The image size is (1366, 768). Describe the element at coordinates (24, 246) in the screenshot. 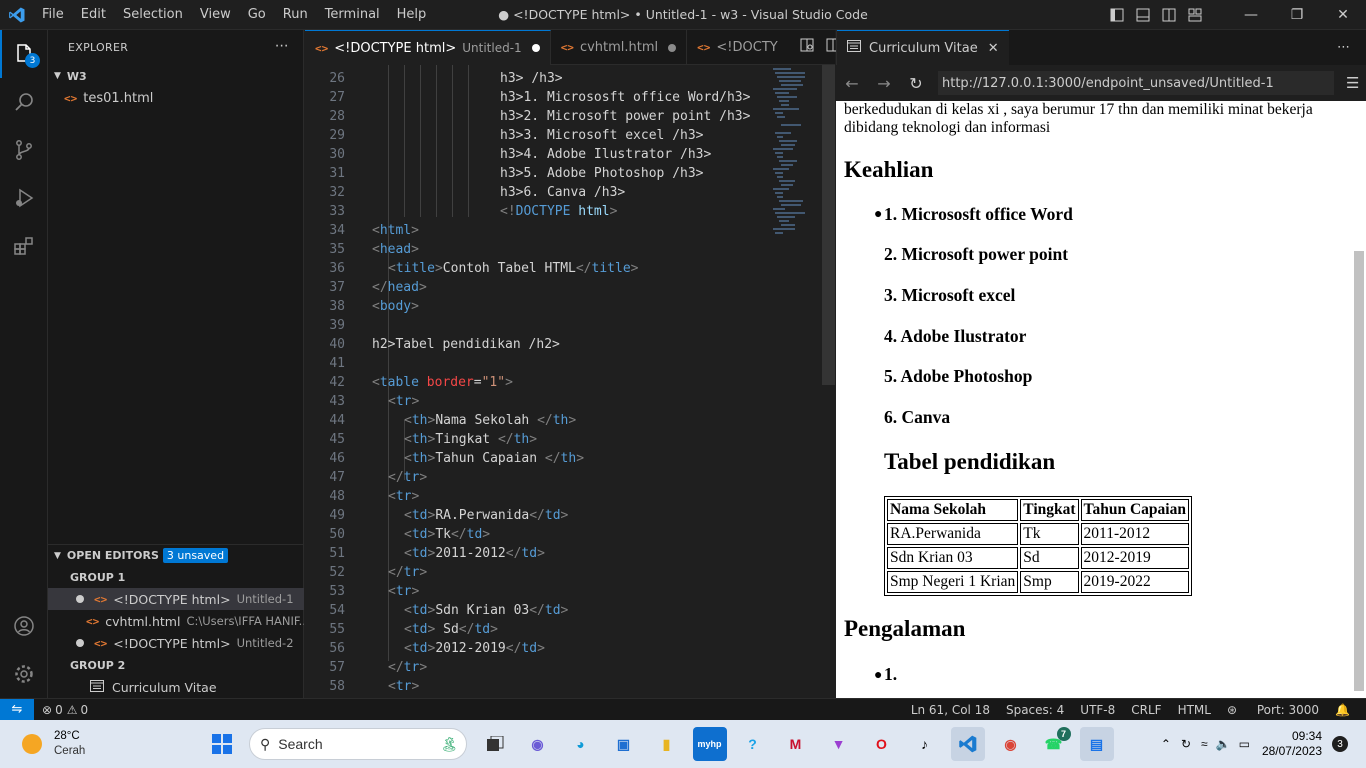

I see `extensions-icon` at that location.